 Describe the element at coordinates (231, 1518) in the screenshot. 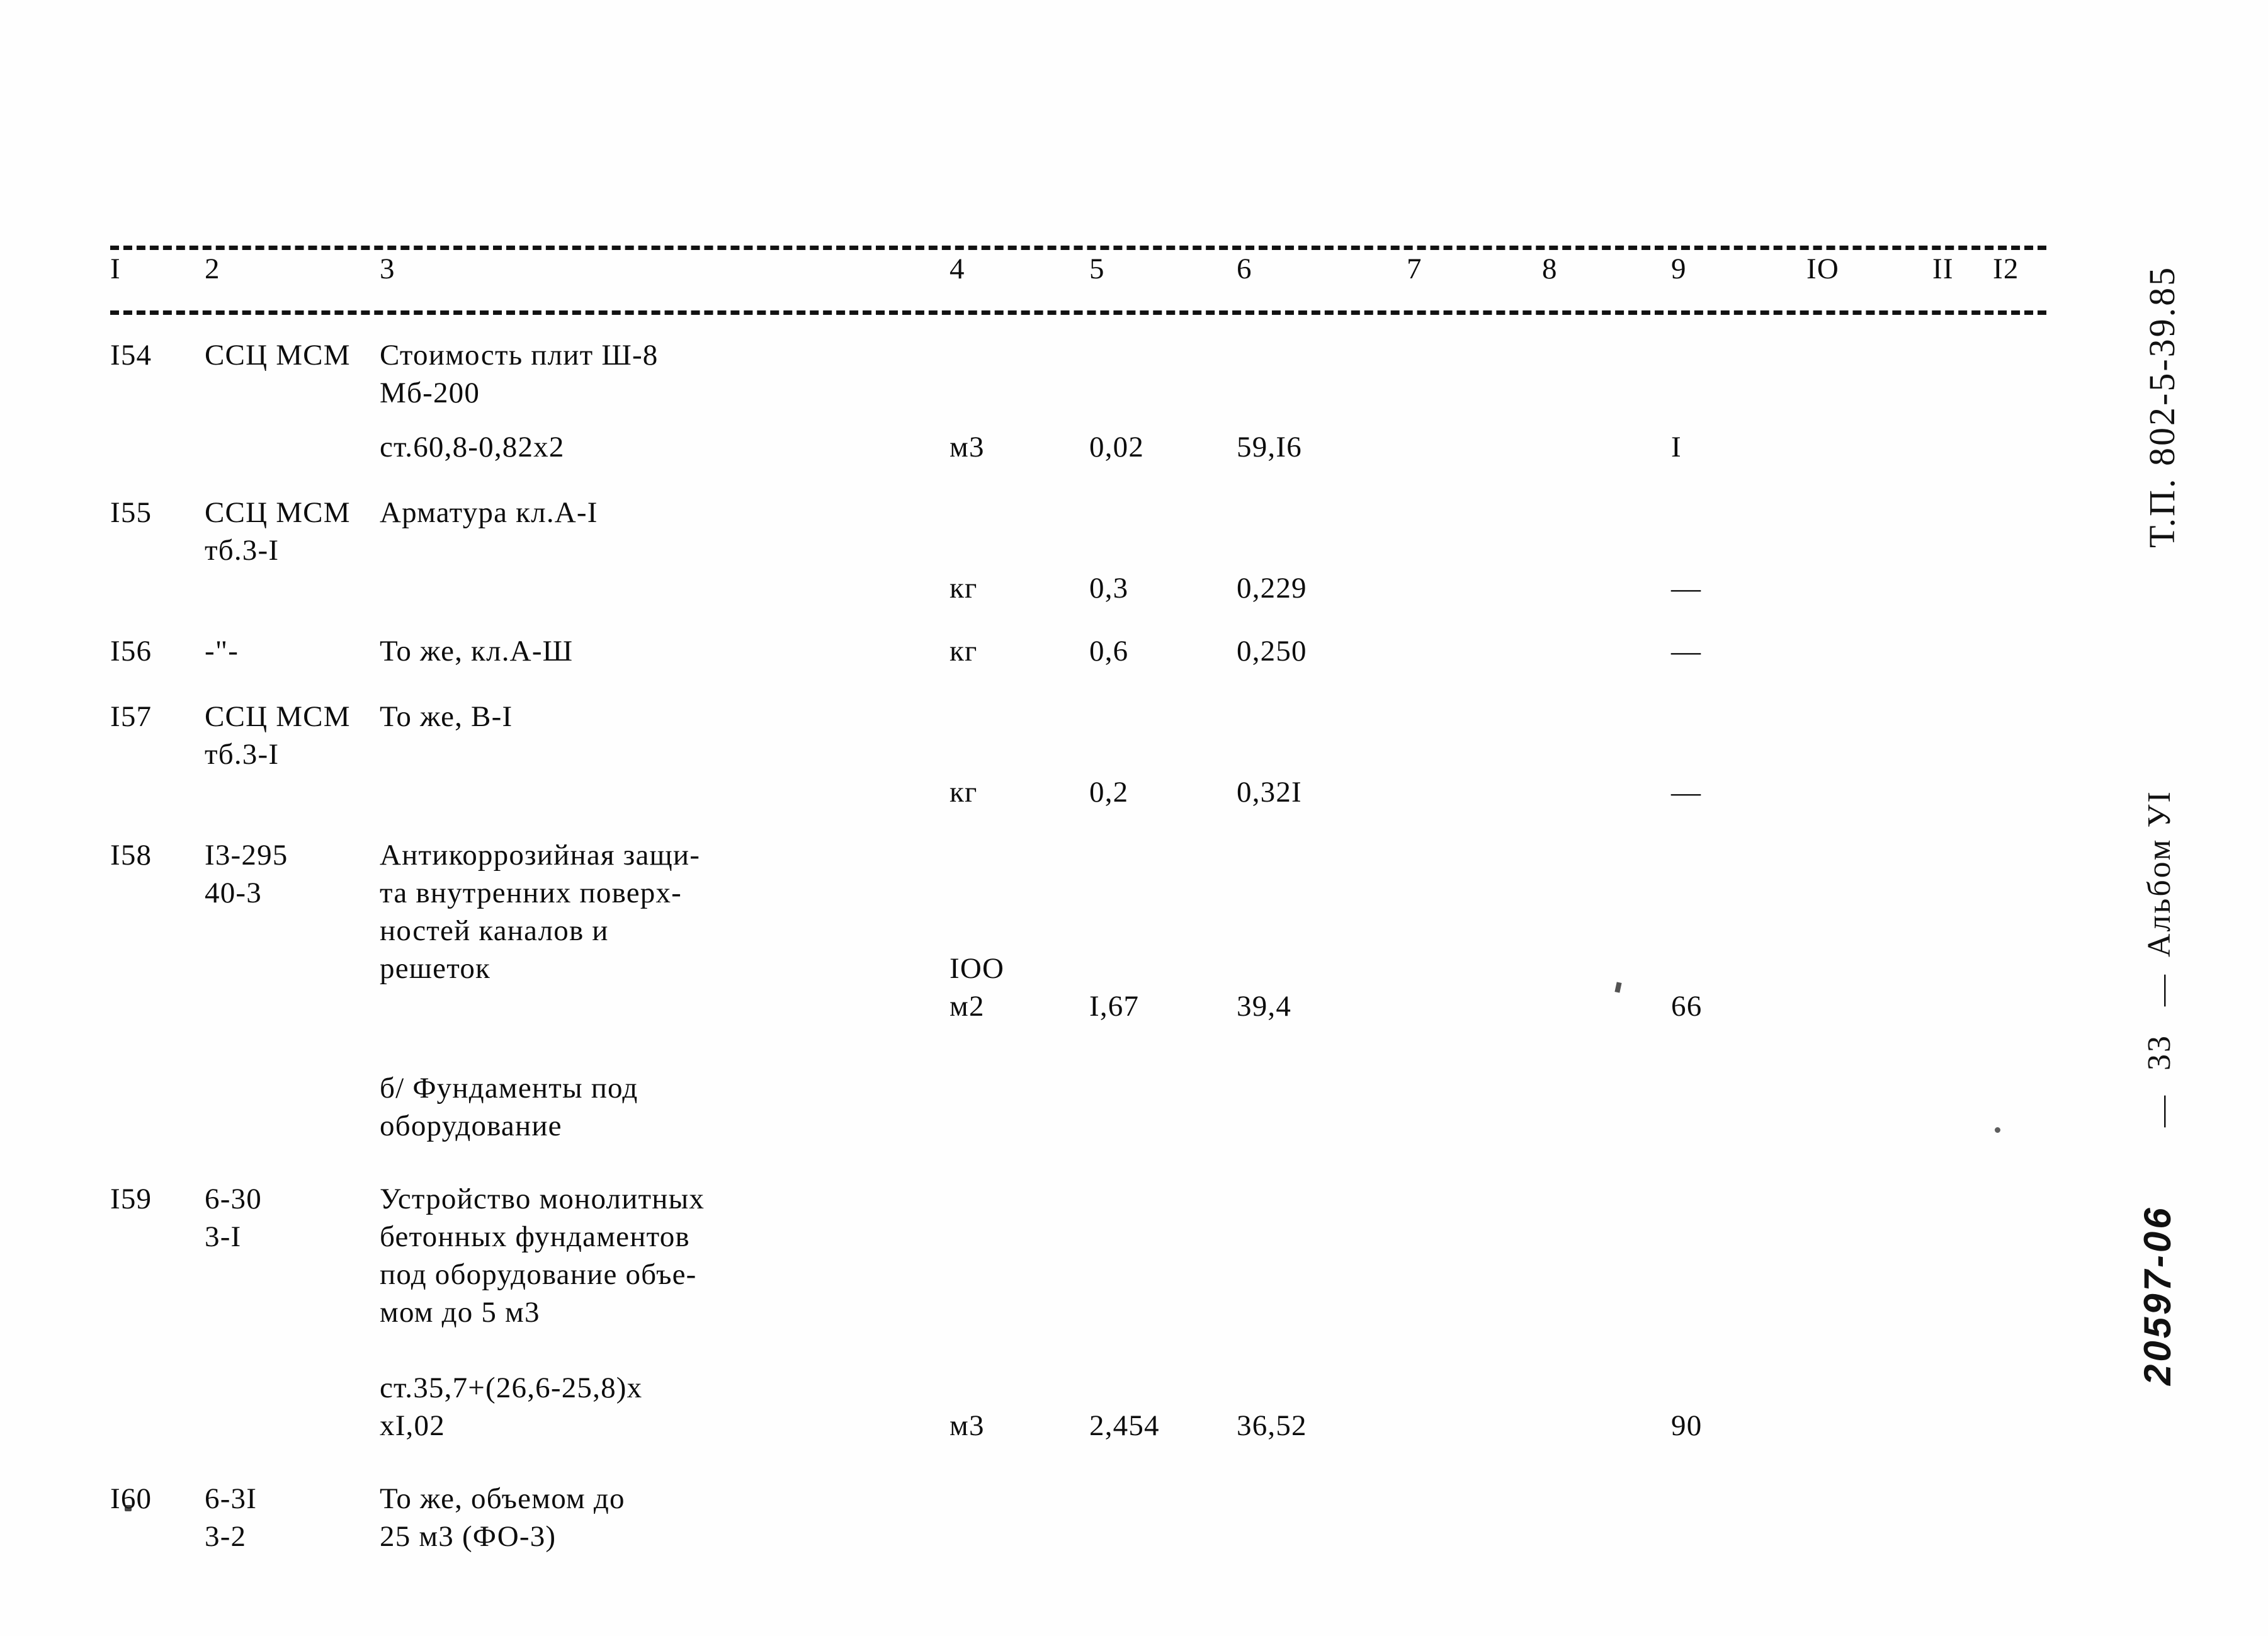

I see `row-code: 6-3I 3-2` at that location.